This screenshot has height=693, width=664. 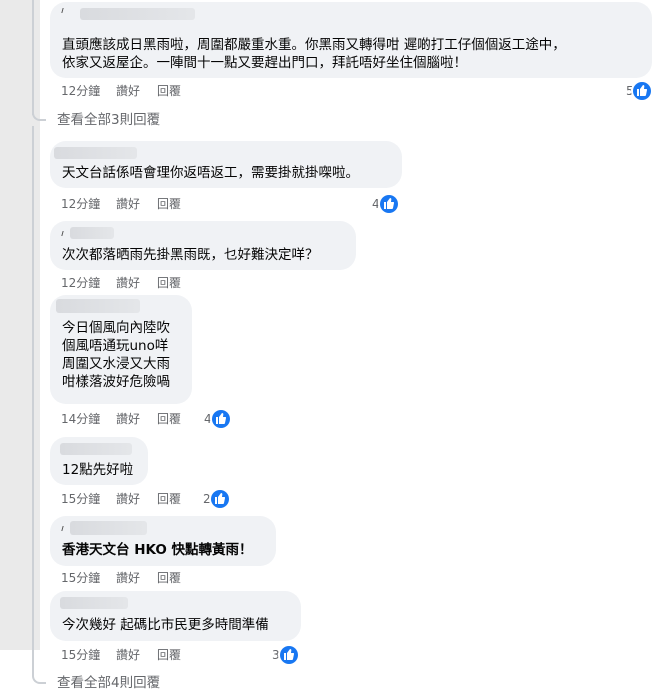 I want to click on comment-text: 12點先好啦, so click(x=98, y=470).